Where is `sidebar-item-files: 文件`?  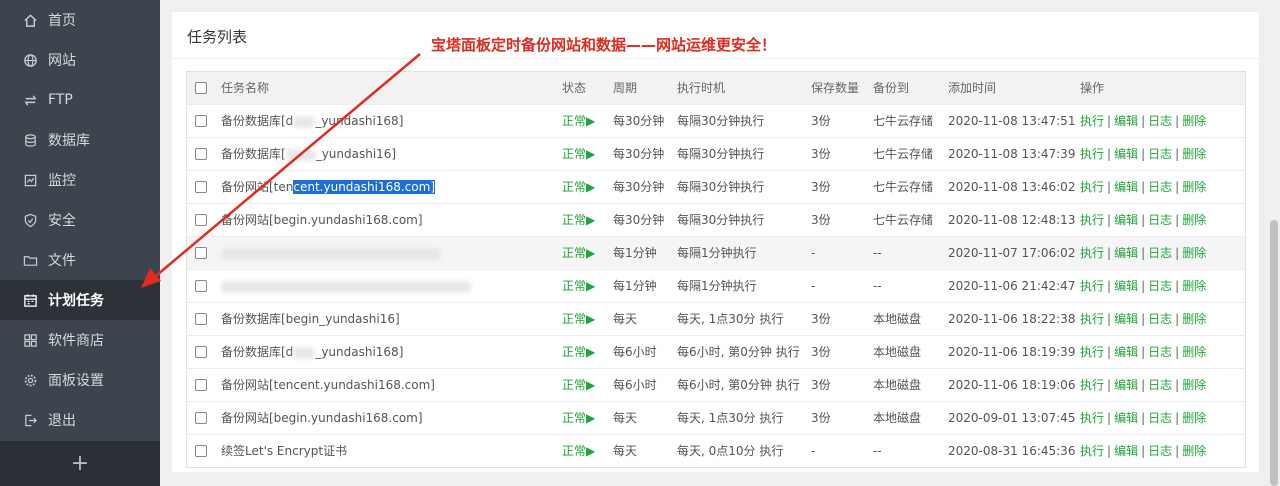 sidebar-item-files: 文件 is located at coordinates (80, 260).